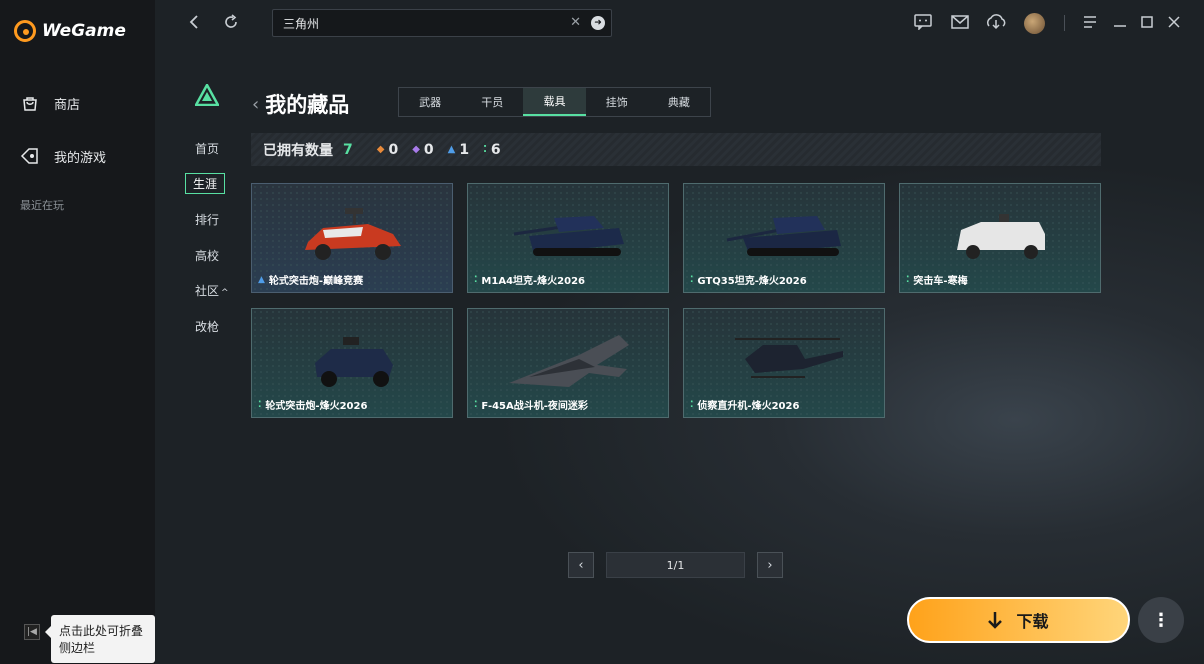  I want to click on back-icon, so click(194, 22).